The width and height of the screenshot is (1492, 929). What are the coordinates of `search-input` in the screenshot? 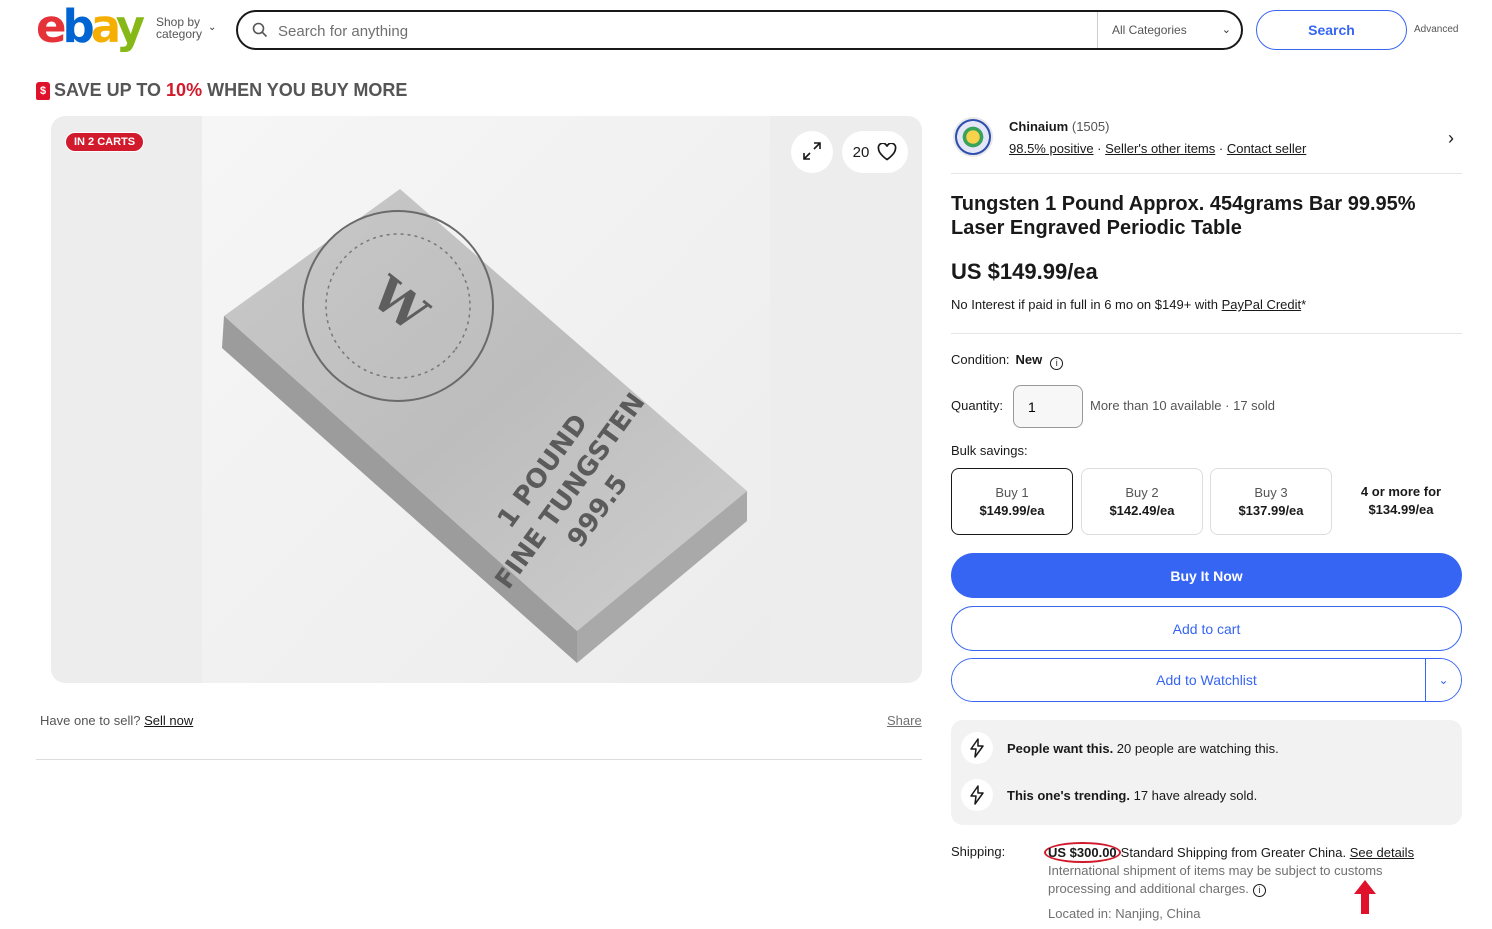 It's located at (678, 31).